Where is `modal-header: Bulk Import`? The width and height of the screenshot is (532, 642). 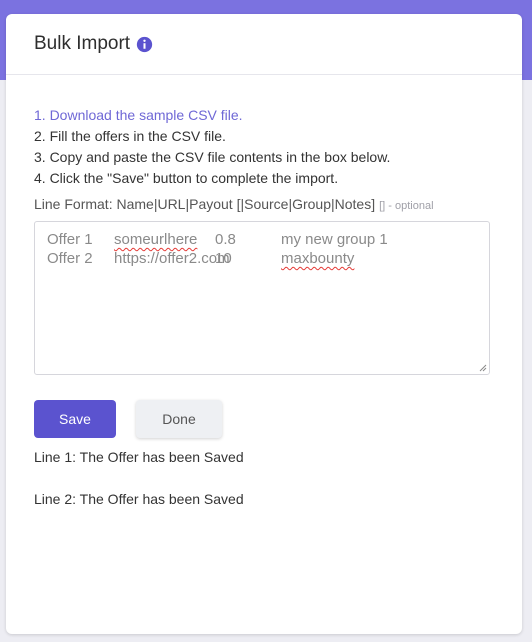 modal-header: Bulk Import is located at coordinates (264, 44).